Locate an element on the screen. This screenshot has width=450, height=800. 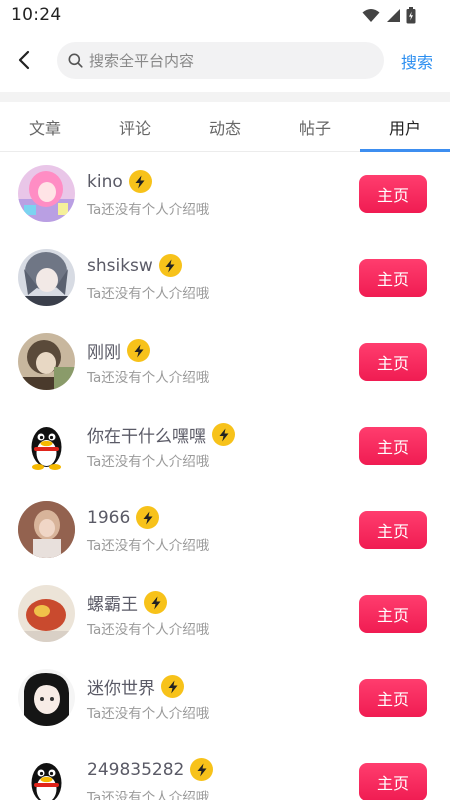
list-item: 249835282 Ta还没有个人介绍哦 主页 is located at coordinates (225, 770).